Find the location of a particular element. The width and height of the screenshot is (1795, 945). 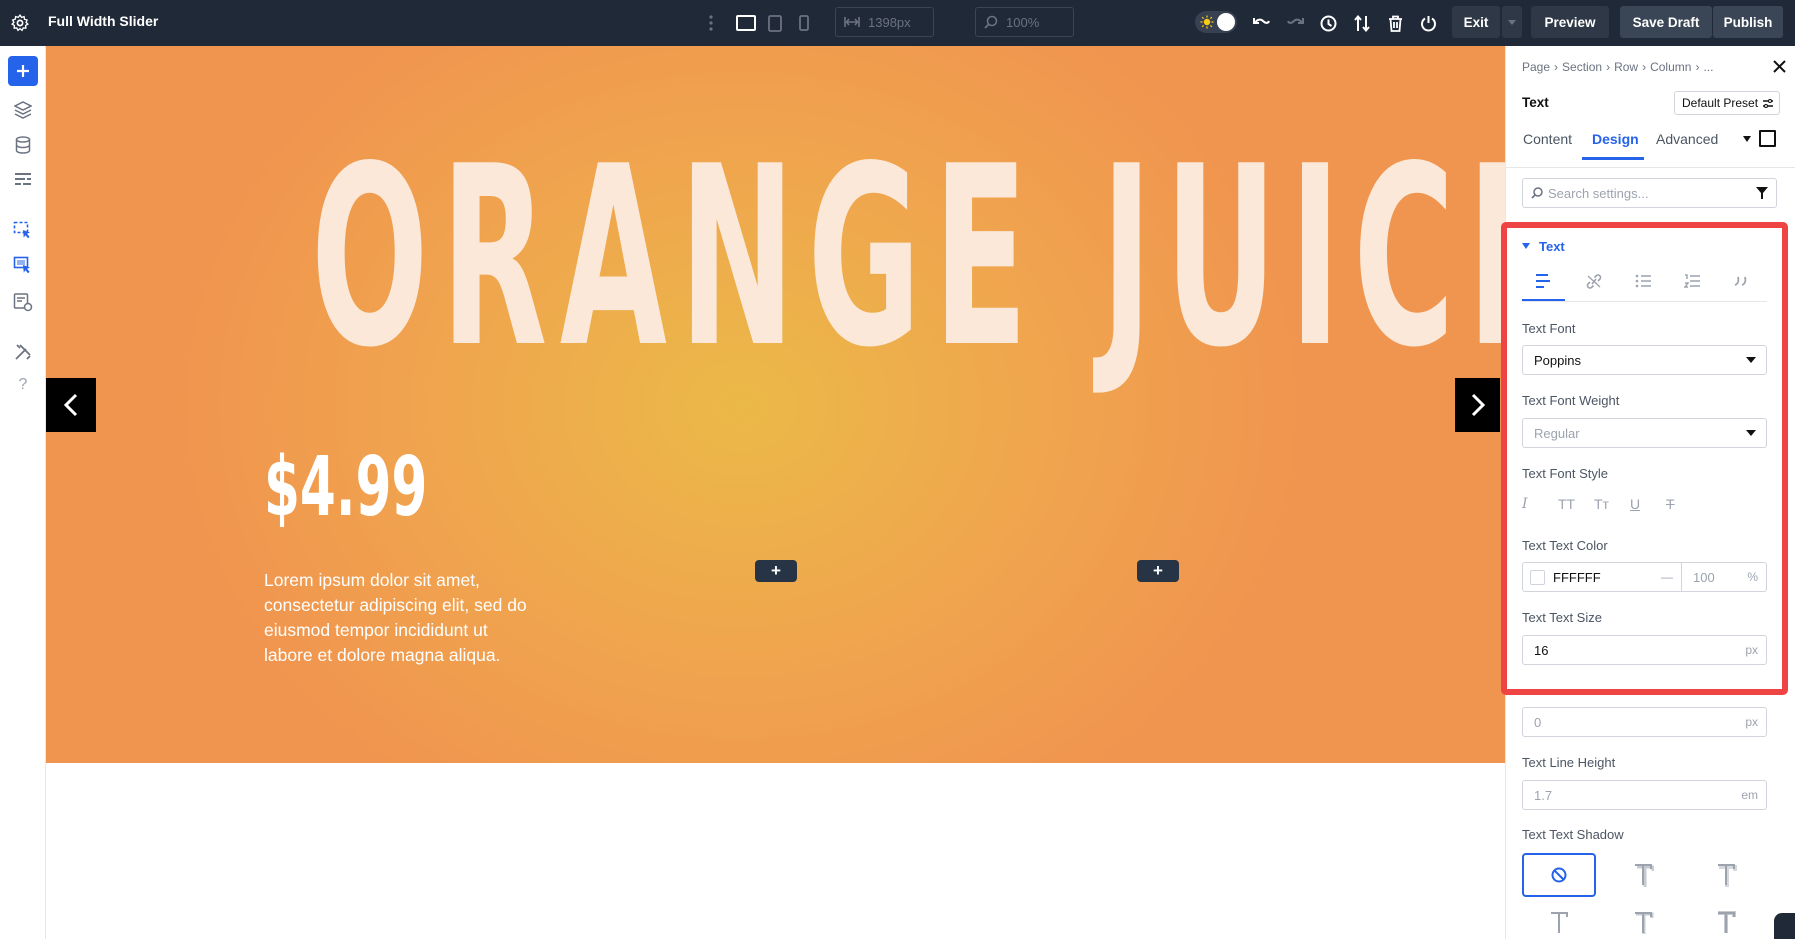

letter-spacing-input: 0 px is located at coordinates (1644, 722).